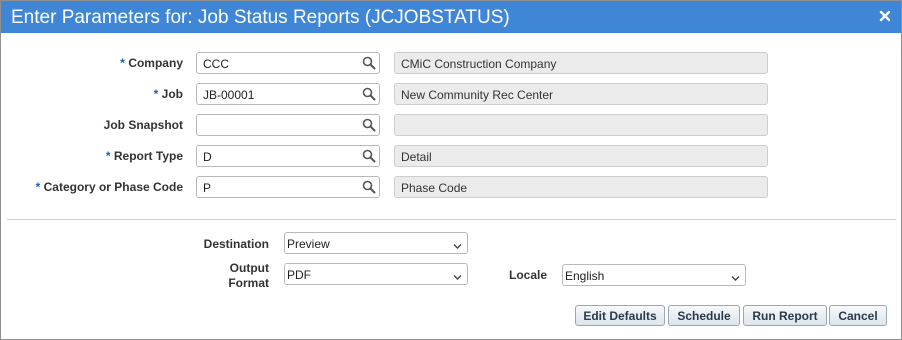 The image size is (902, 340). What do you see at coordinates (248, 275) in the screenshot?
I see `output-format-label: Output Format` at bounding box center [248, 275].